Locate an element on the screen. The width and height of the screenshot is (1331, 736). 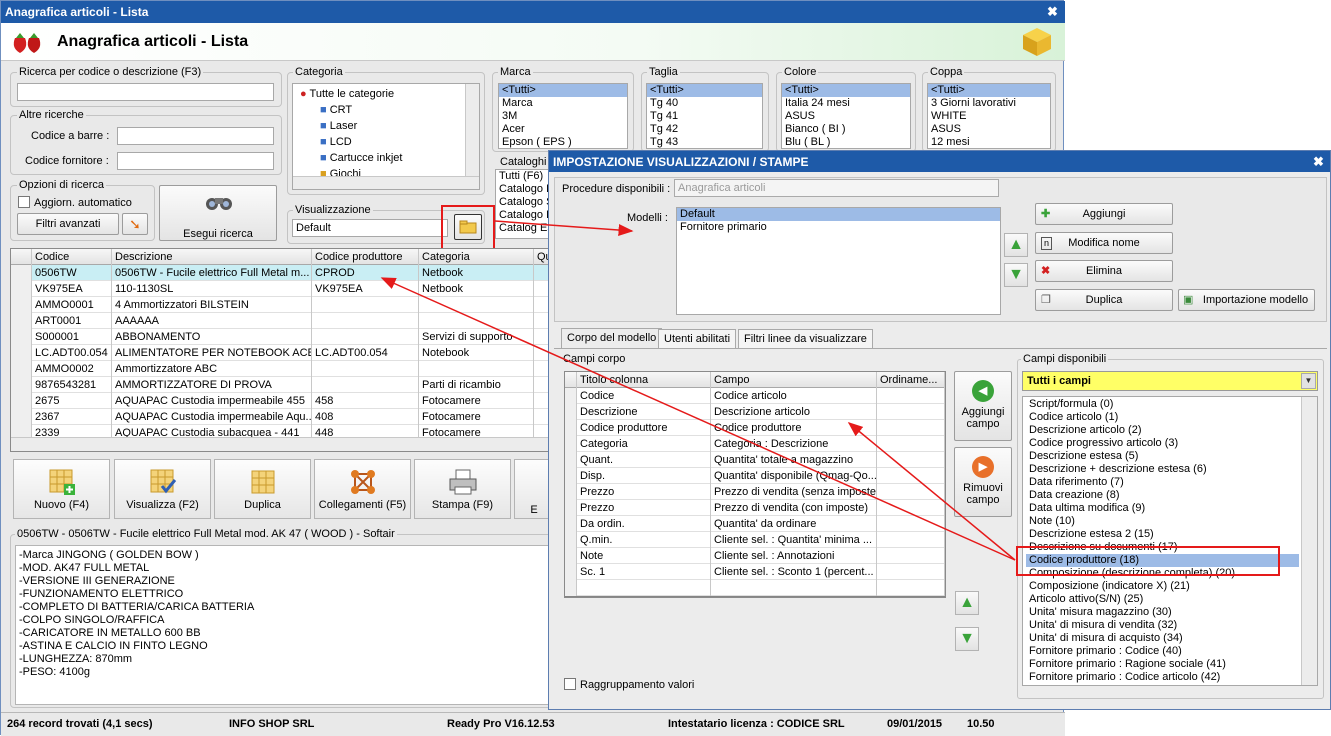
arrow-to-fields is located at coordinates (931, 491).